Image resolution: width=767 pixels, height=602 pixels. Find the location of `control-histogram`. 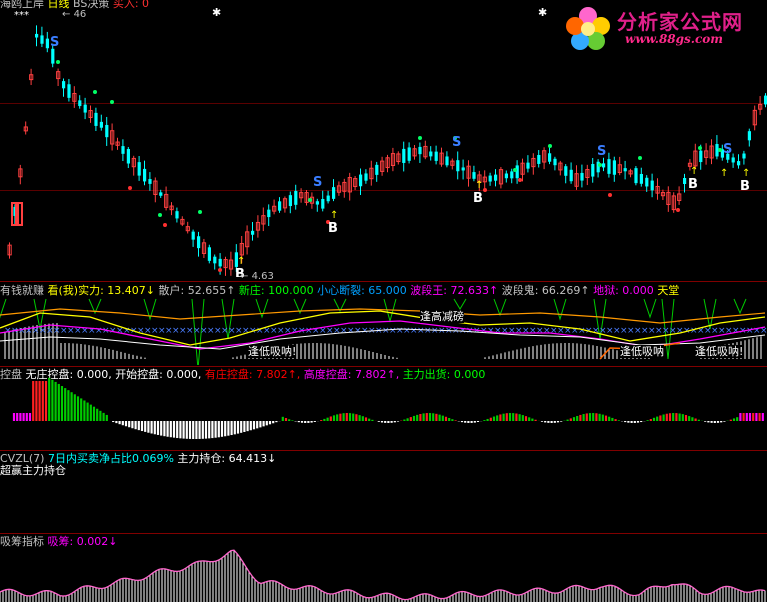

control-histogram is located at coordinates (383, 408).